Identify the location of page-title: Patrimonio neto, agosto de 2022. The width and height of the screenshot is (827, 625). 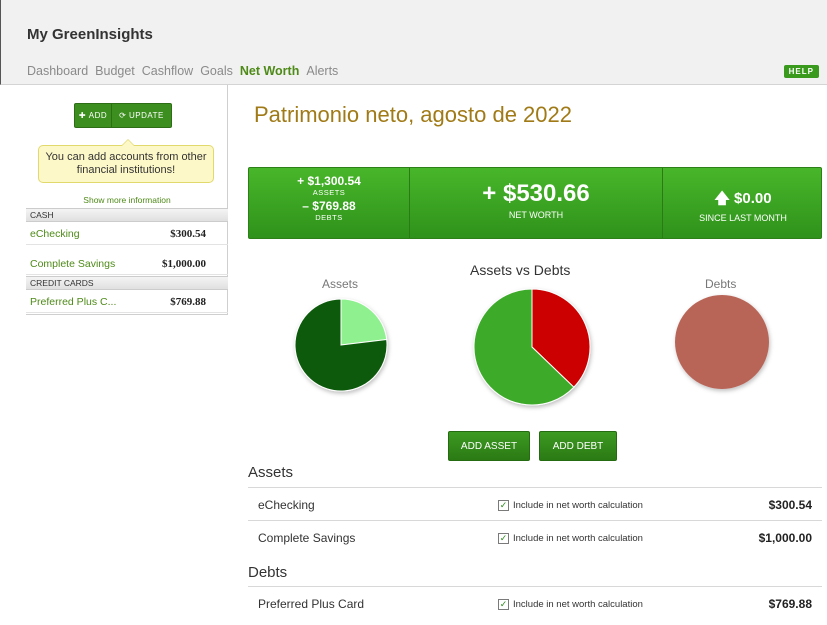
(413, 114).